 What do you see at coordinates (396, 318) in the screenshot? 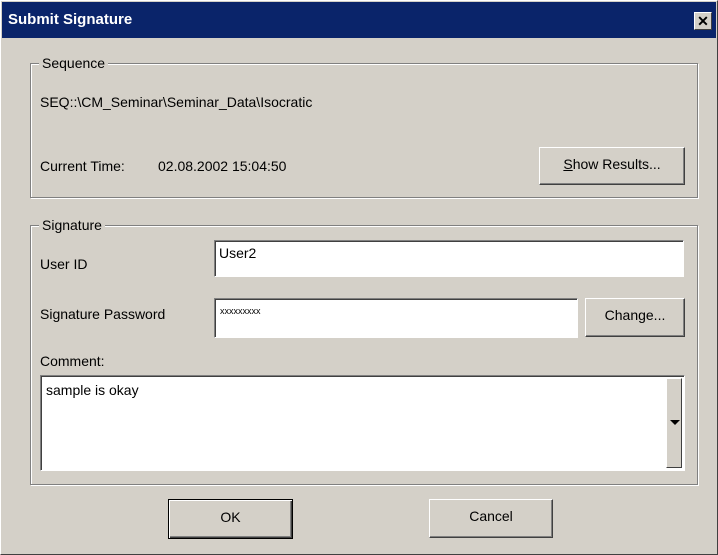
I see `signature-password-field: xxxxxxxxx` at bounding box center [396, 318].